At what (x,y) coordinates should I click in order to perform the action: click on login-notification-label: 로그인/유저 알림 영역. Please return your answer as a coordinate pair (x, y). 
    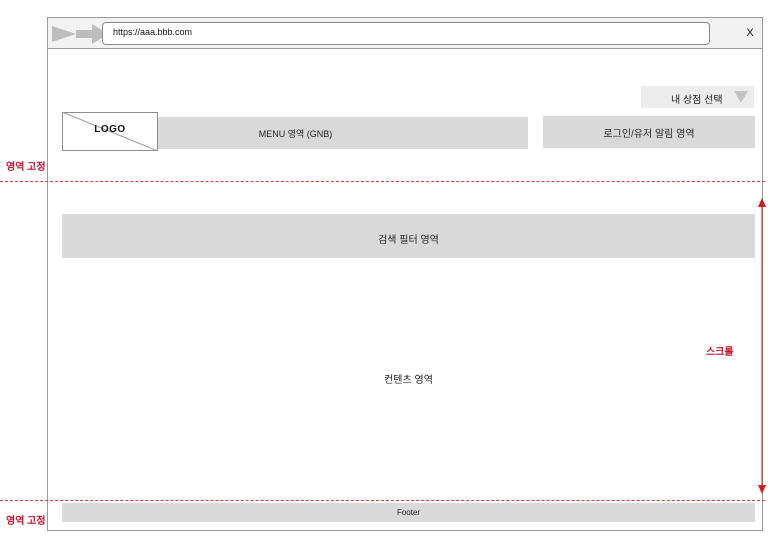
    Looking at the image, I should click on (649, 134).